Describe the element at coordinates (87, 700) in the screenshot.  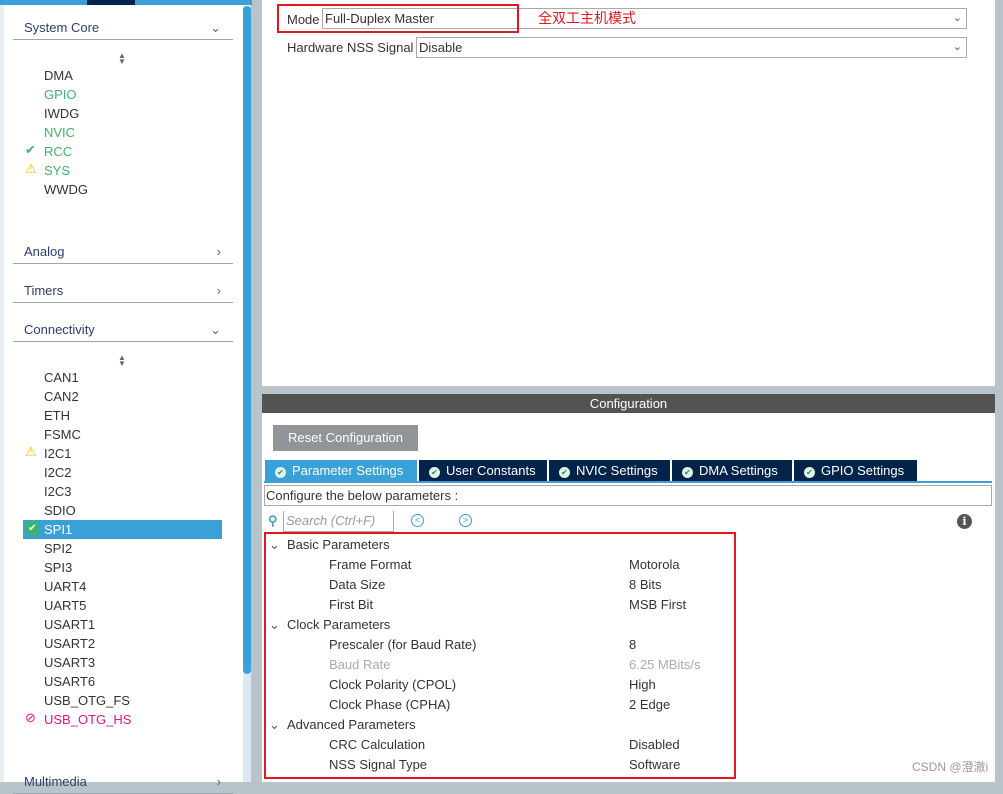
I see `sidebar-item-usb_otg_fs: USB_OTG_FS` at that location.